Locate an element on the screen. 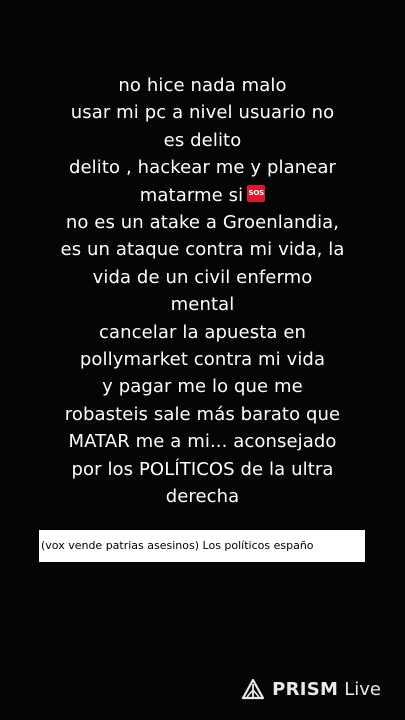 This screenshot has width=405, height=720. watermark-brand: PRISM is located at coordinates (305, 689).